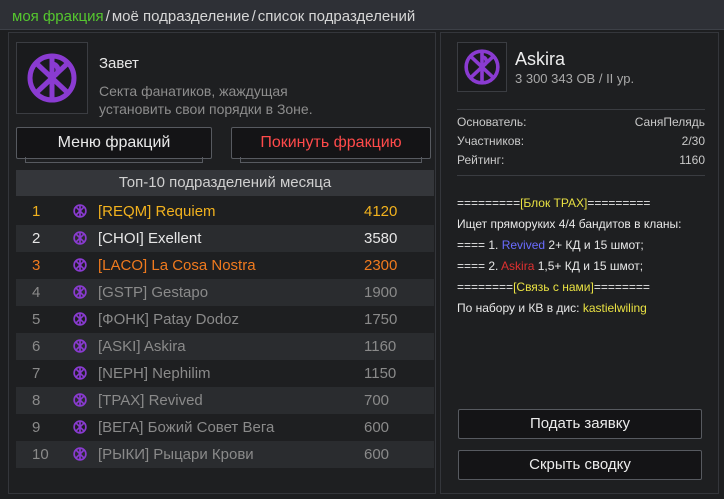  Describe the element at coordinates (518, 266) in the screenshot. I see `info-clan-name: Askira` at that location.